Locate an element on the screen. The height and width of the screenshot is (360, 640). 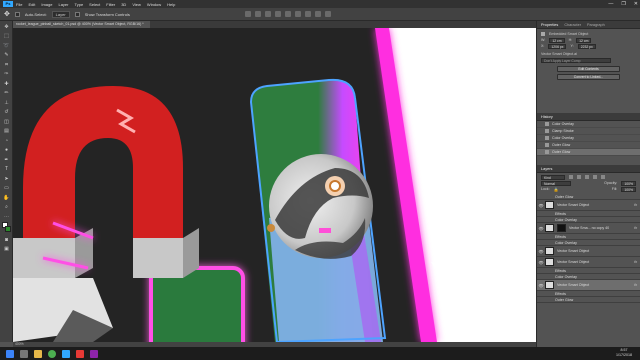
hand-tool-icon: ✋ is located at coordinates (6, 198).